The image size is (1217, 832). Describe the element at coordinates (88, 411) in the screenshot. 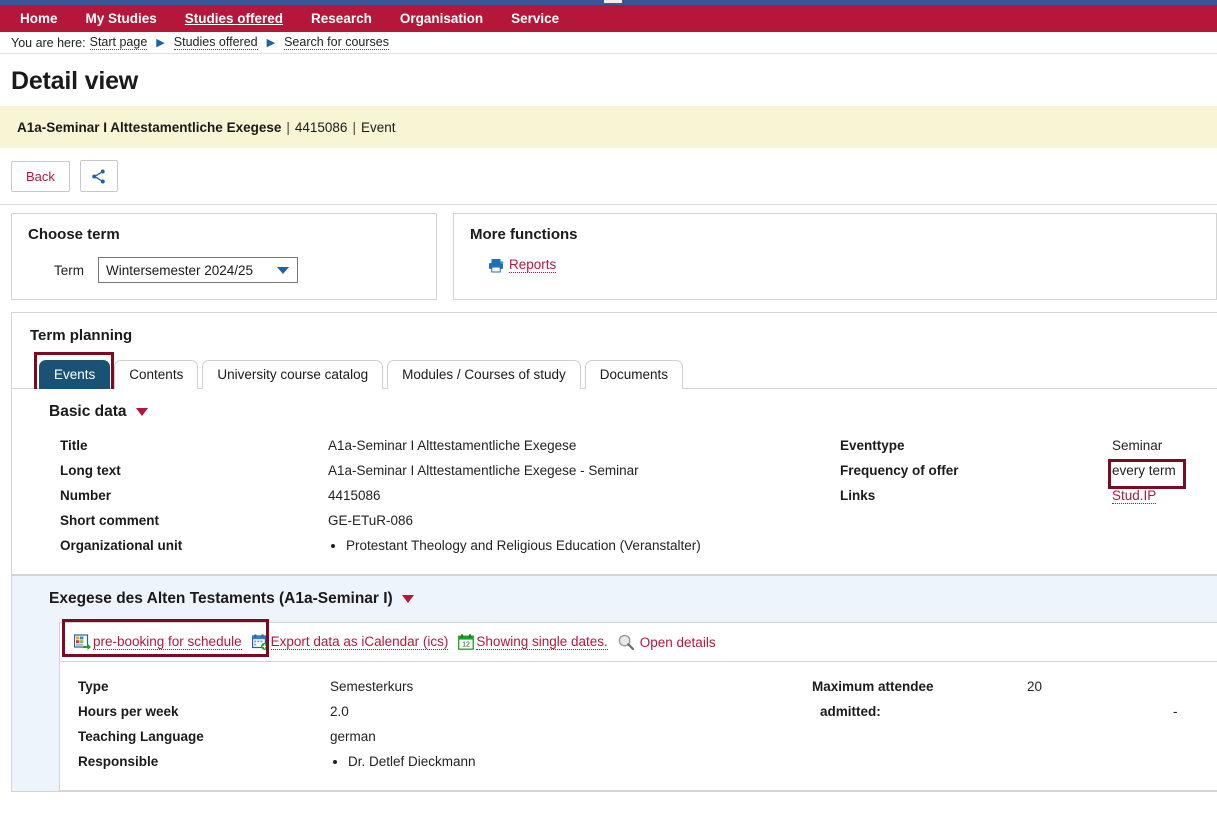

I see `basic-data-heading: Basic data` at that location.